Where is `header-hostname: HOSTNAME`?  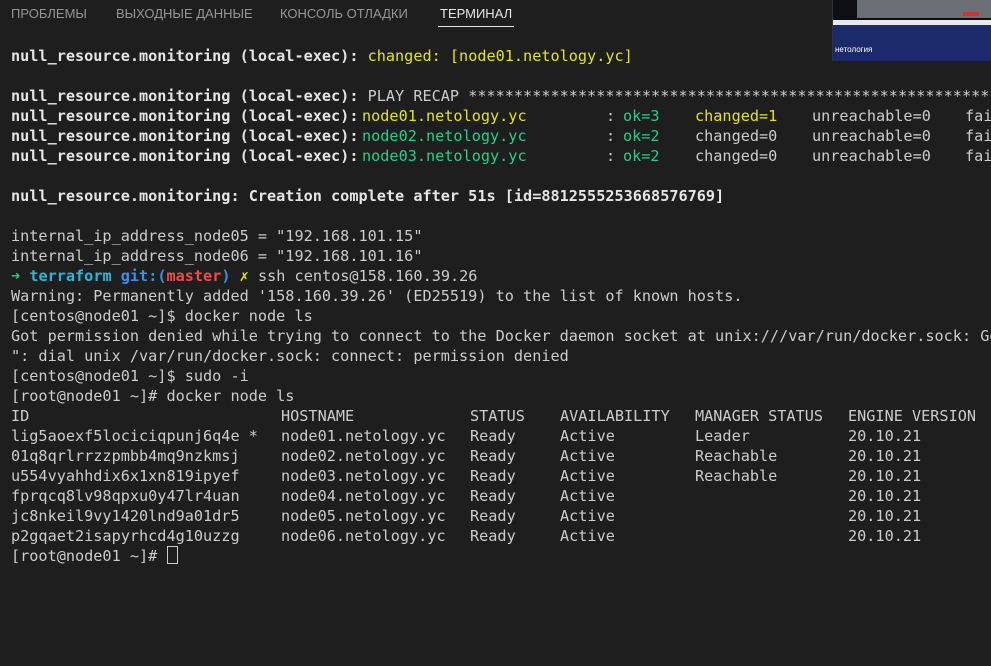
header-hostname: HOSTNAME is located at coordinates (318, 416).